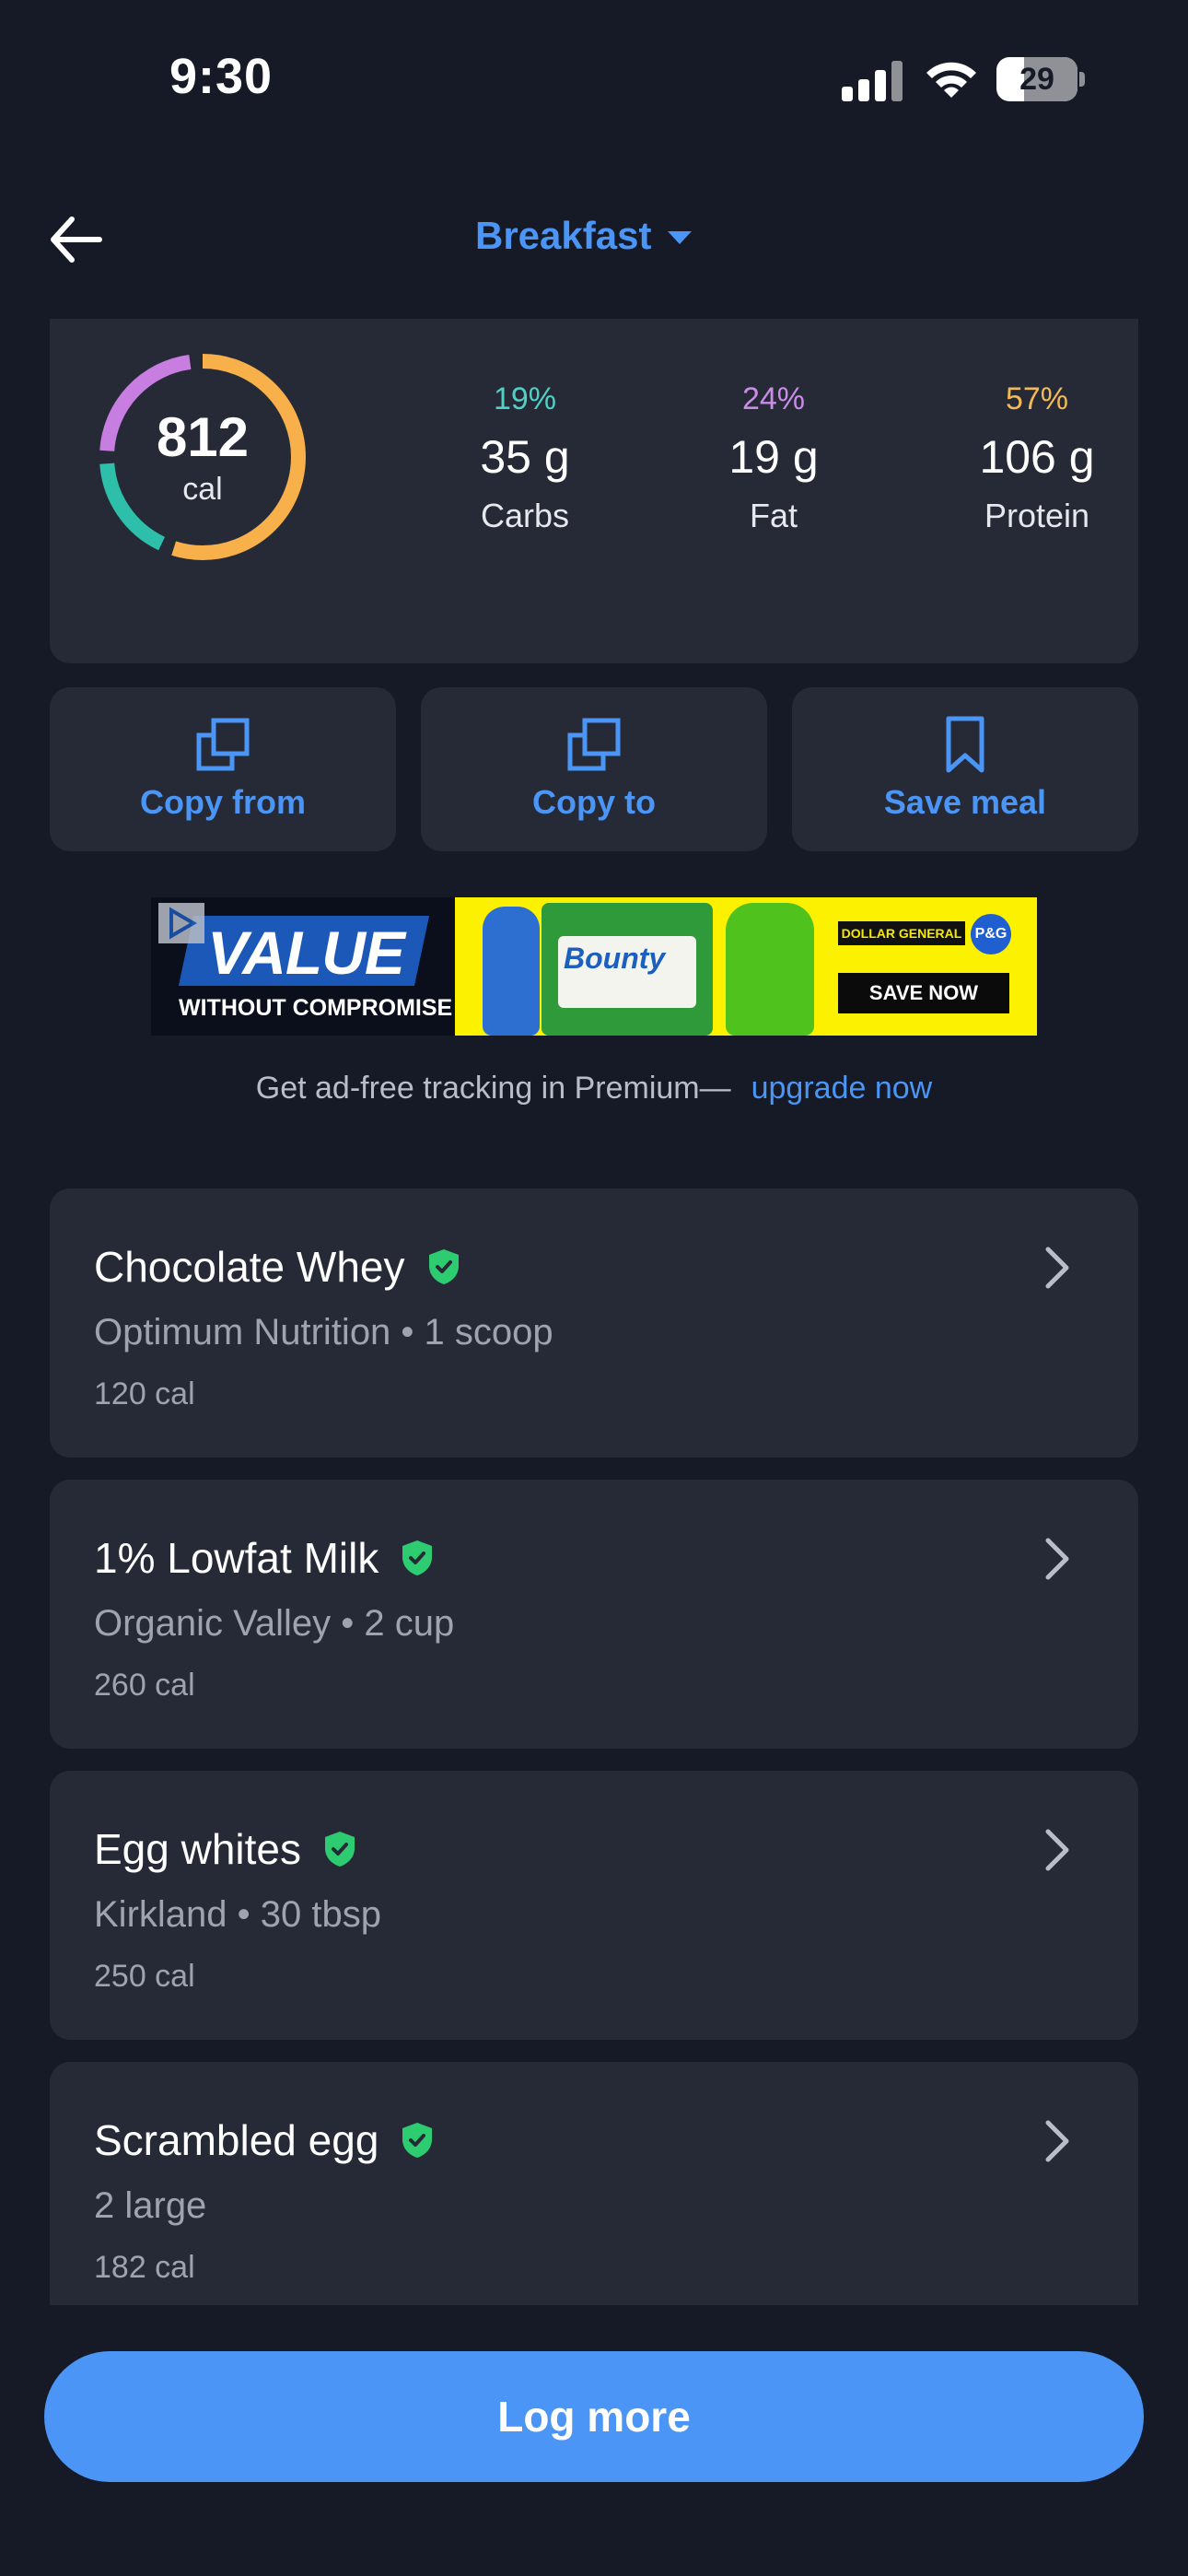 Image resolution: width=1188 pixels, height=2576 pixels. Describe the element at coordinates (594, 2416) in the screenshot. I see `log-more-button: Log more` at that location.